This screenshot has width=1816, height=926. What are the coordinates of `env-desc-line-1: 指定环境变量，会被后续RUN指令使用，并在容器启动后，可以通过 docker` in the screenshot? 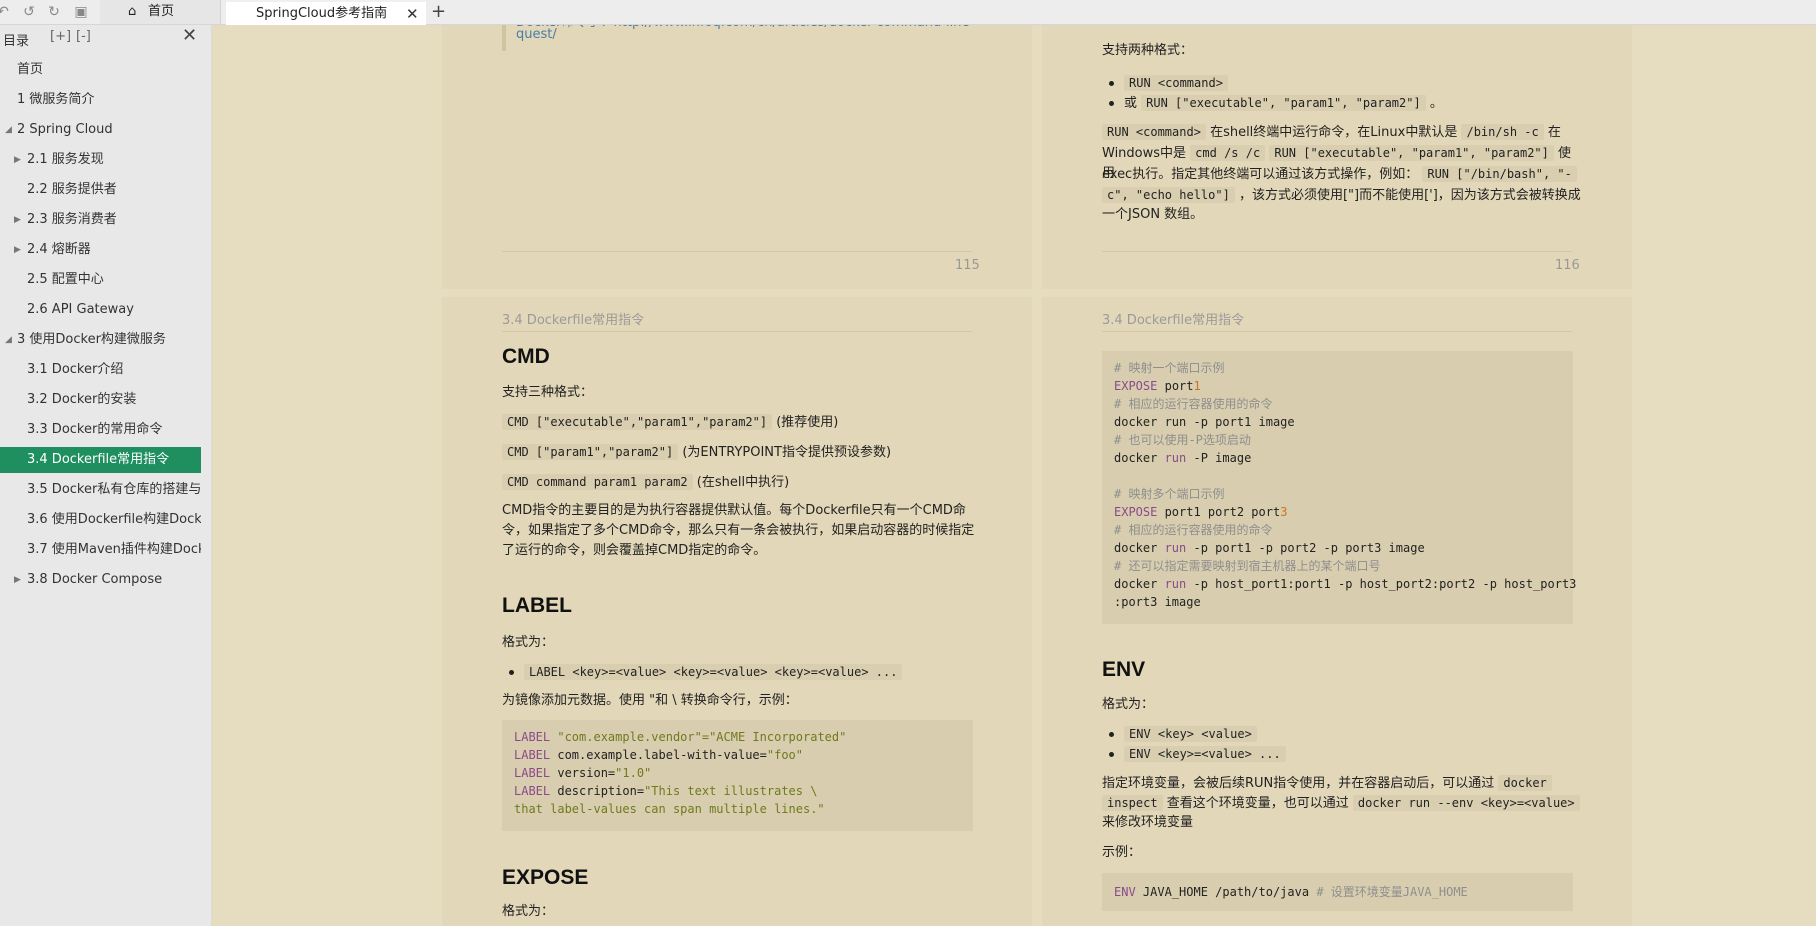 It's located at (1342, 783).